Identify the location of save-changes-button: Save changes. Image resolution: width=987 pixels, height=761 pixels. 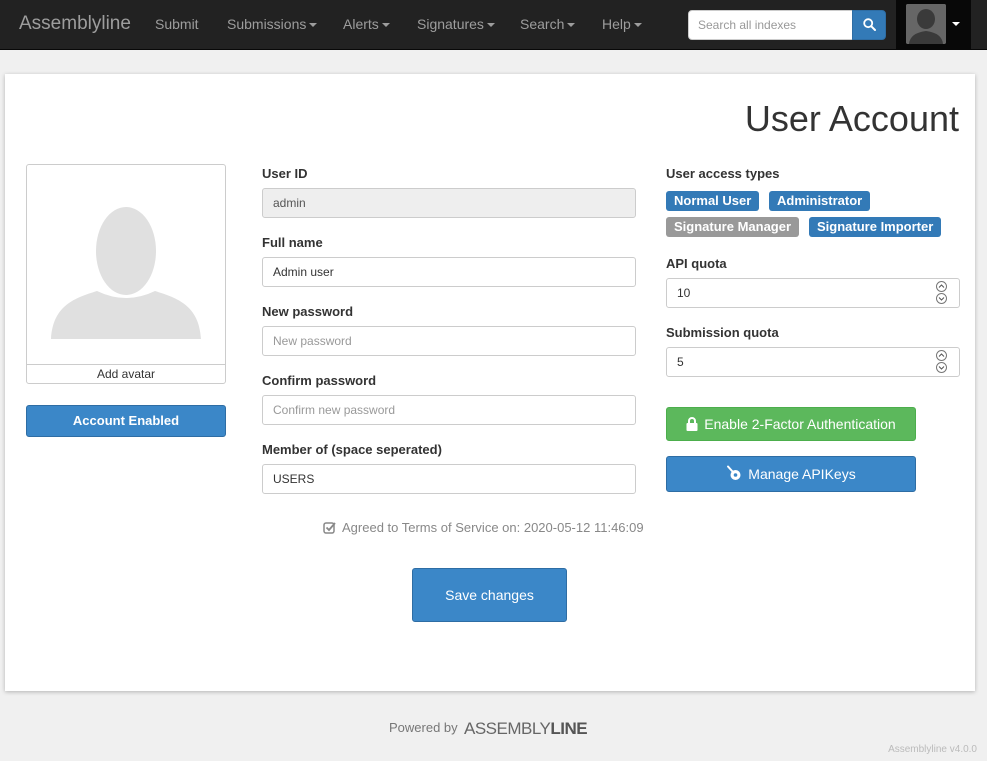
(489, 595).